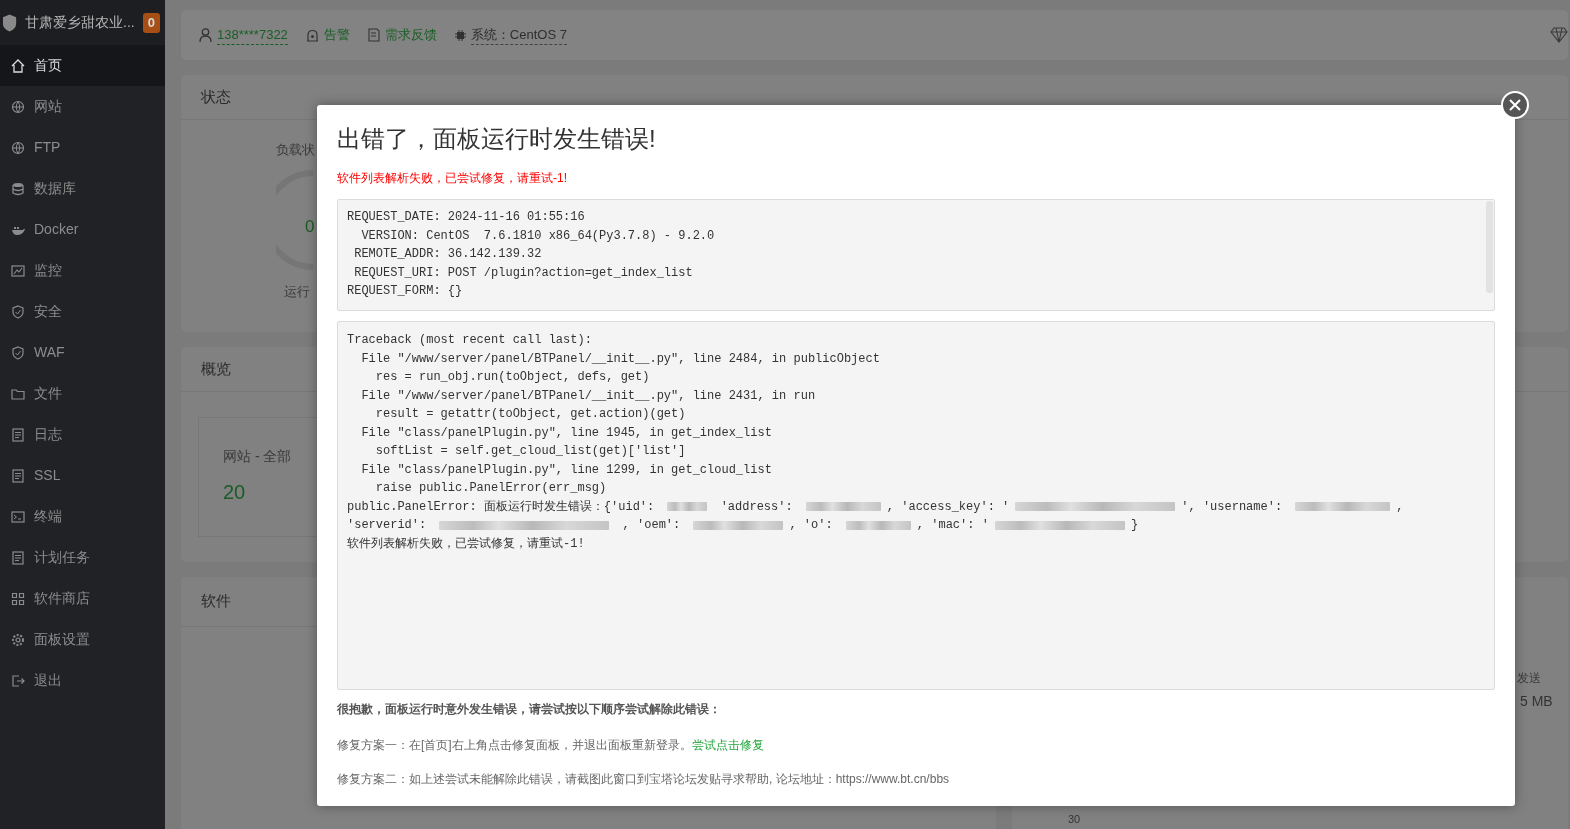 The height and width of the screenshot is (829, 1570). I want to click on chart-icon, so click(18, 270).